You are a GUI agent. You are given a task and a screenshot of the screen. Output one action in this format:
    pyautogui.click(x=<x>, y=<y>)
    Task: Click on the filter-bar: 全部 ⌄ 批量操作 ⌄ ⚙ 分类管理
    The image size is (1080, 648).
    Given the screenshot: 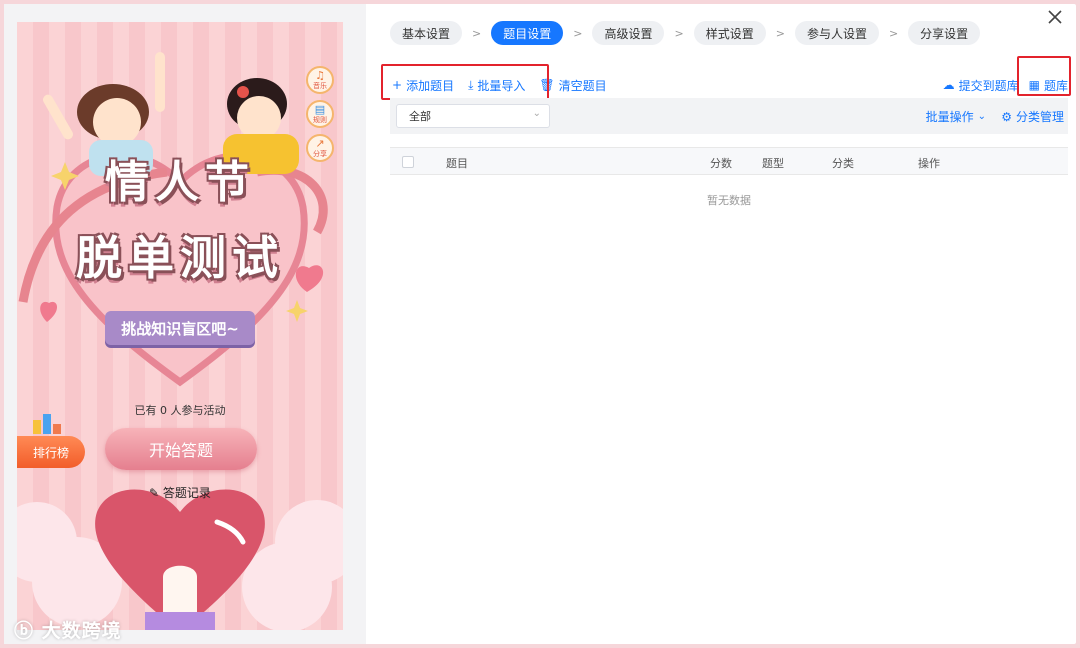 What is the action you would take?
    pyautogui.click(x=729, y=116)
    